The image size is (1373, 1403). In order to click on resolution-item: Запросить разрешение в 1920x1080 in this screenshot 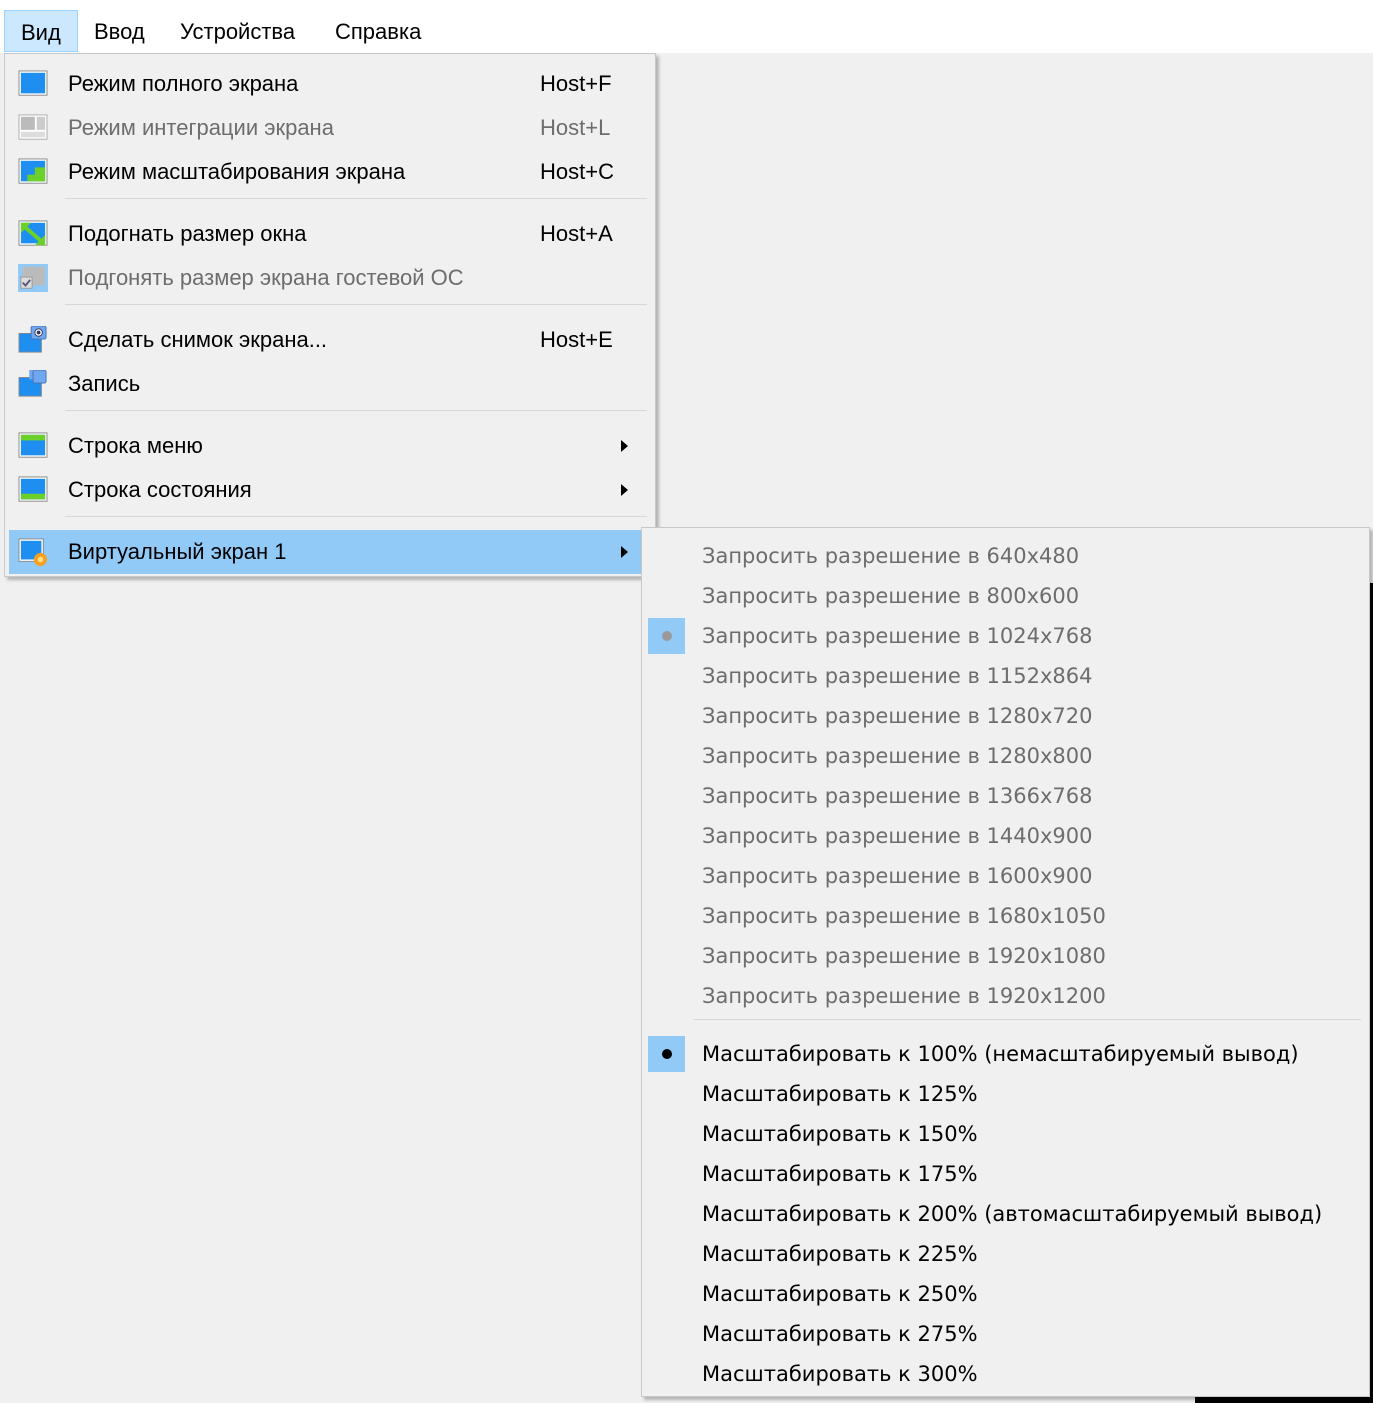, I will do `click(1005, 956)`.